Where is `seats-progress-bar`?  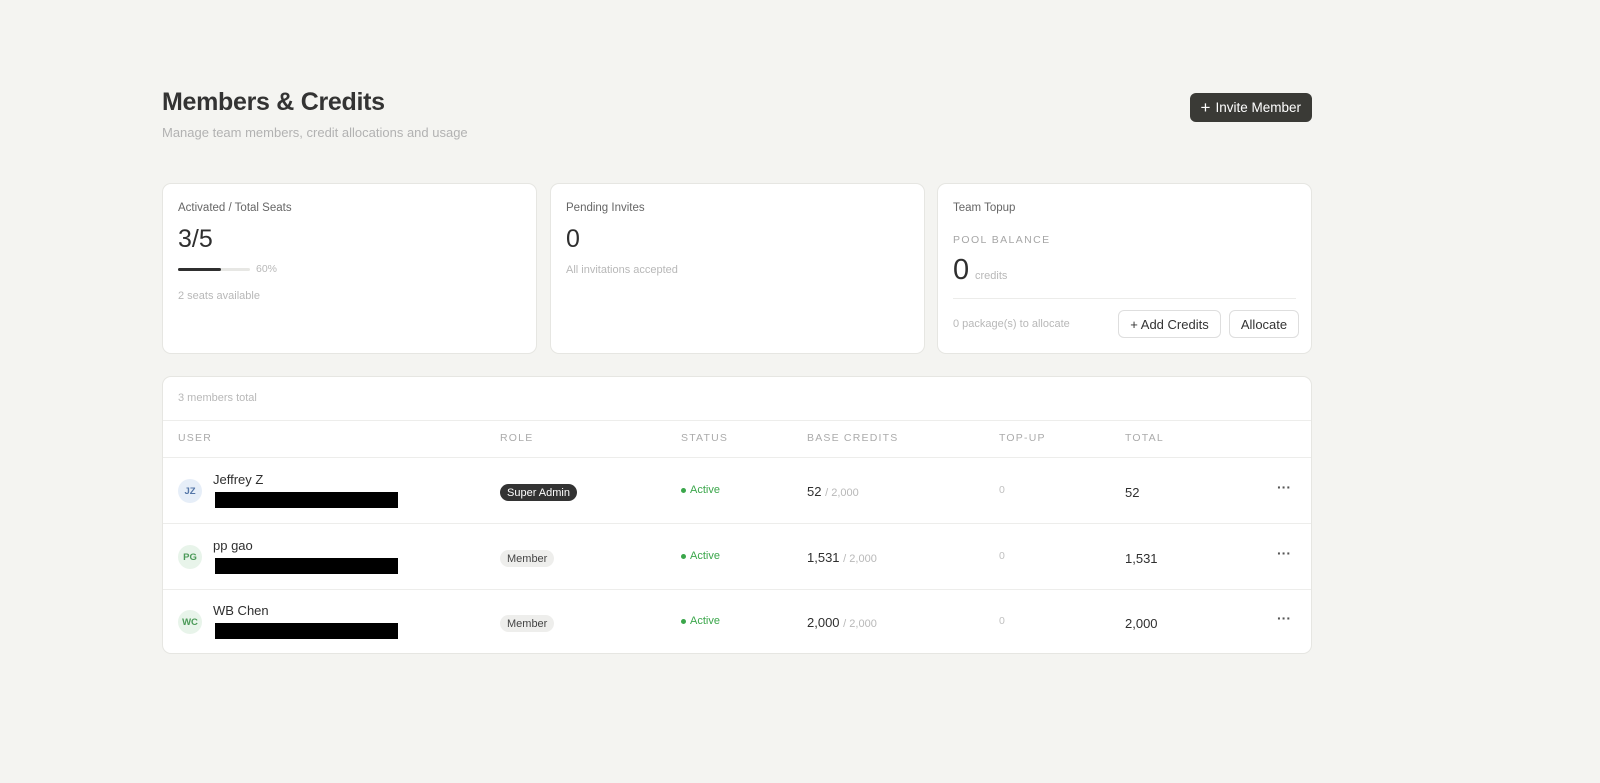
seats-progress-bar is located at coordinates (214, 269).